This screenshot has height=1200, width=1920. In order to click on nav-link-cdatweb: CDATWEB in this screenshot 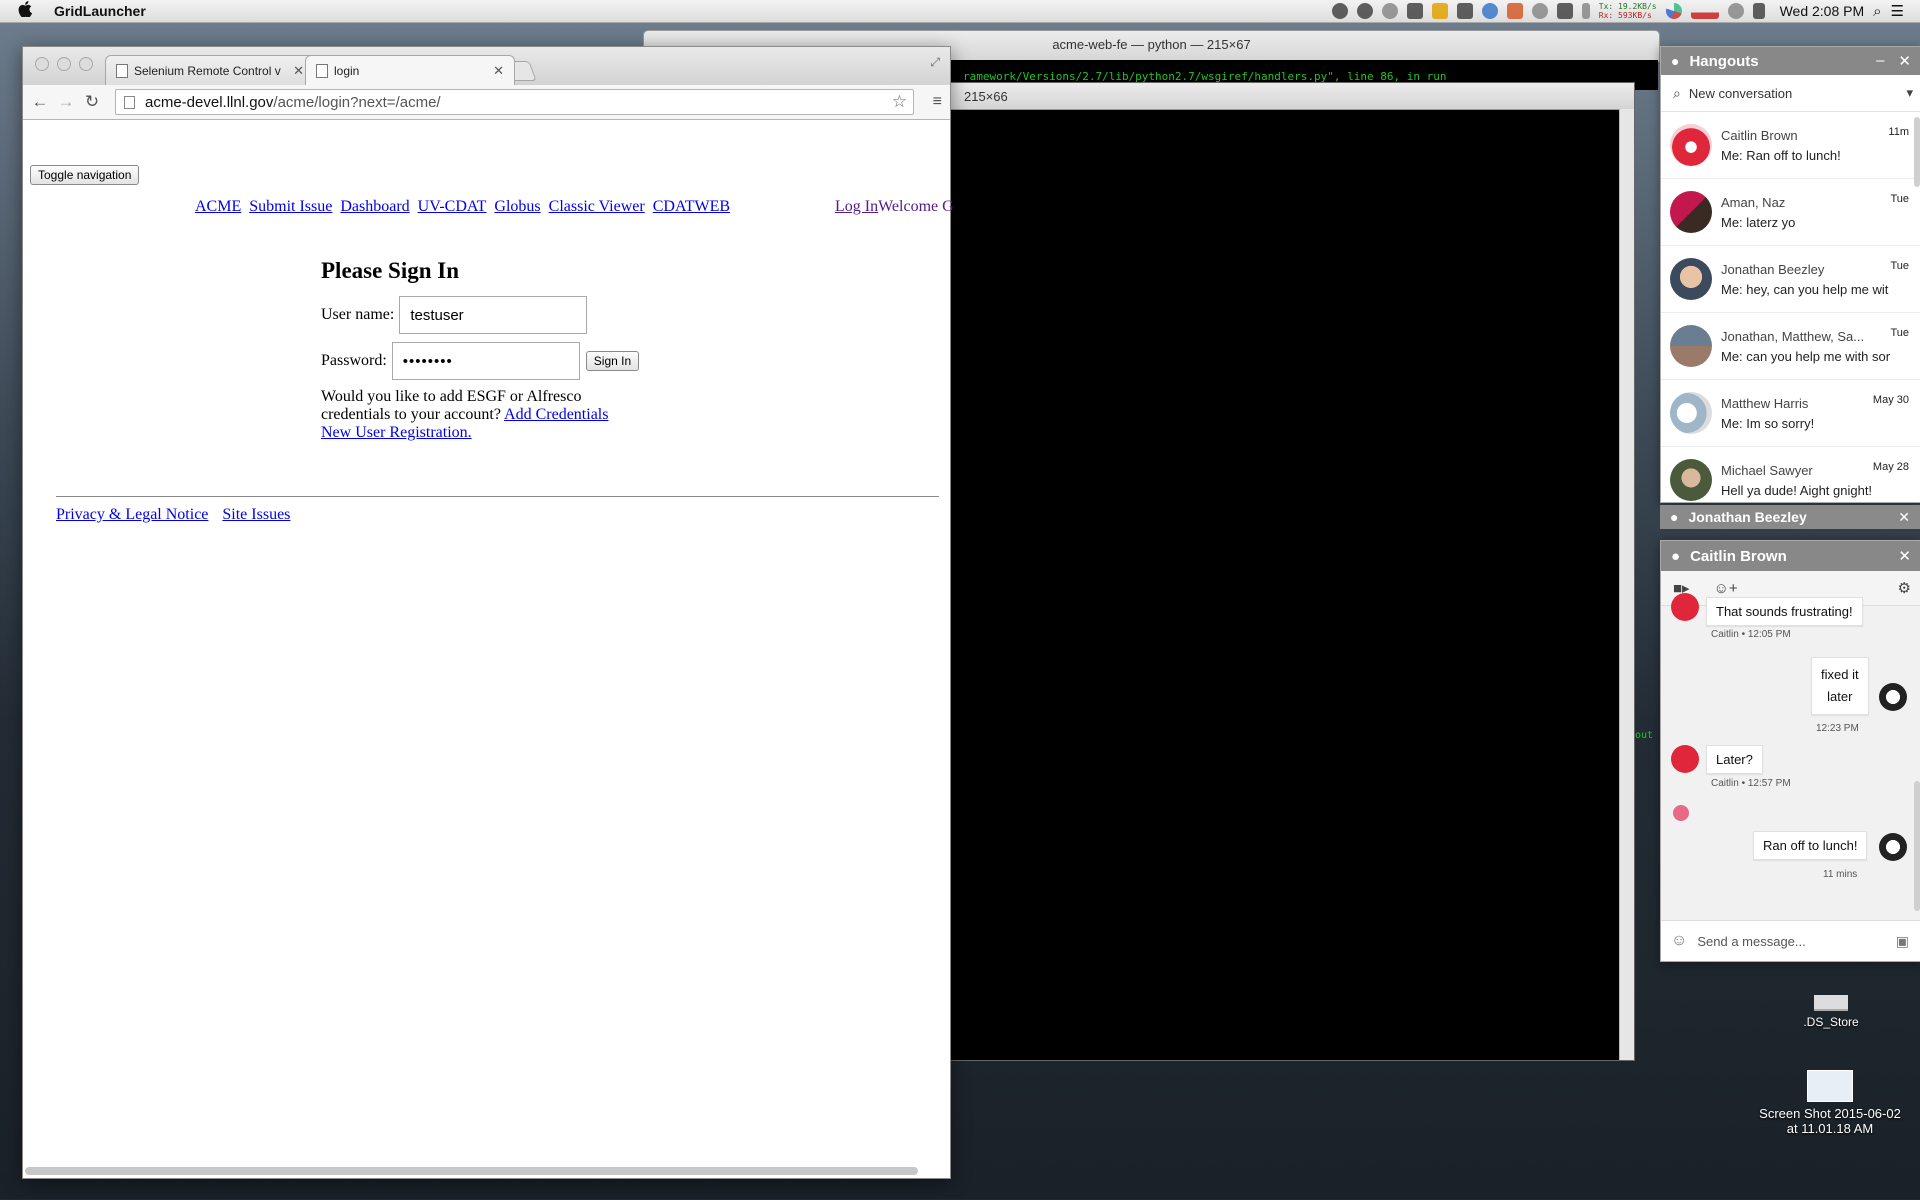, I will do `click(691, 206)`.